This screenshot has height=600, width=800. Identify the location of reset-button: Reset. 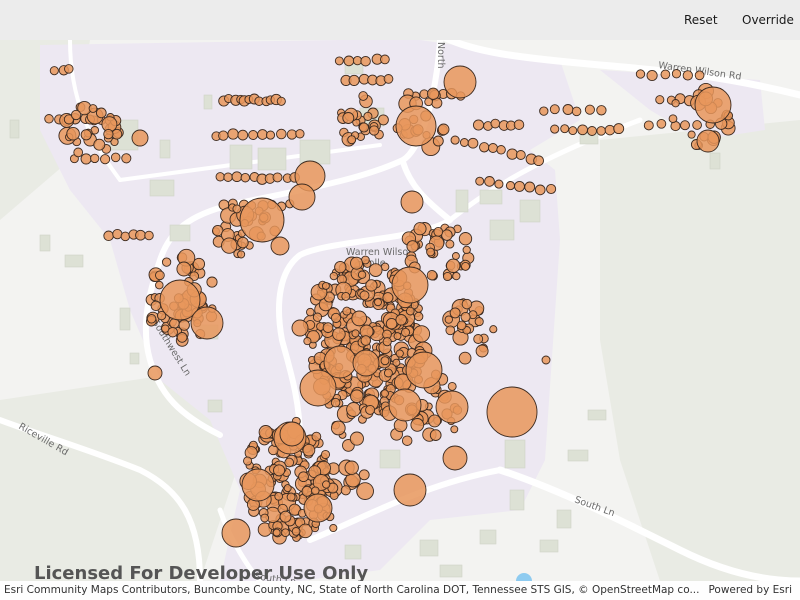
(701, 20).